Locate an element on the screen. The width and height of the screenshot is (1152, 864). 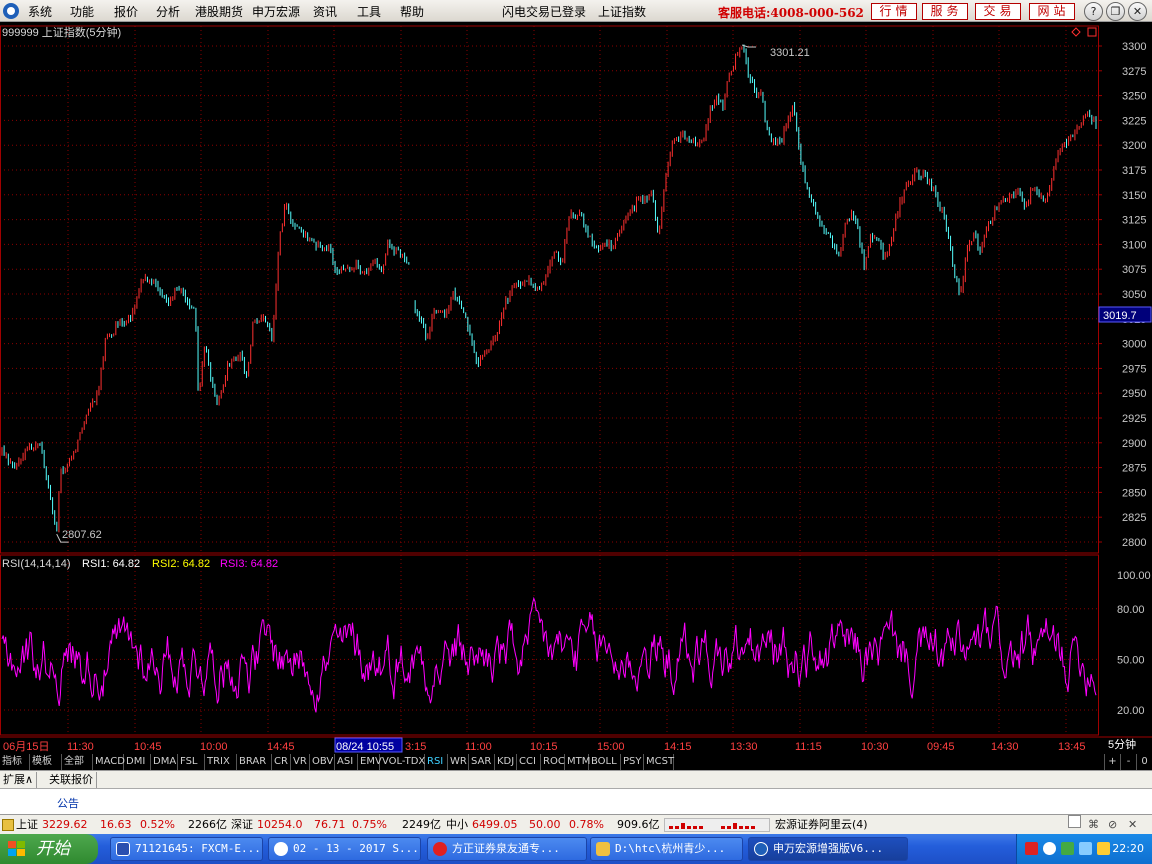
tray-sound-icon is located at coordinates (1049, 848).